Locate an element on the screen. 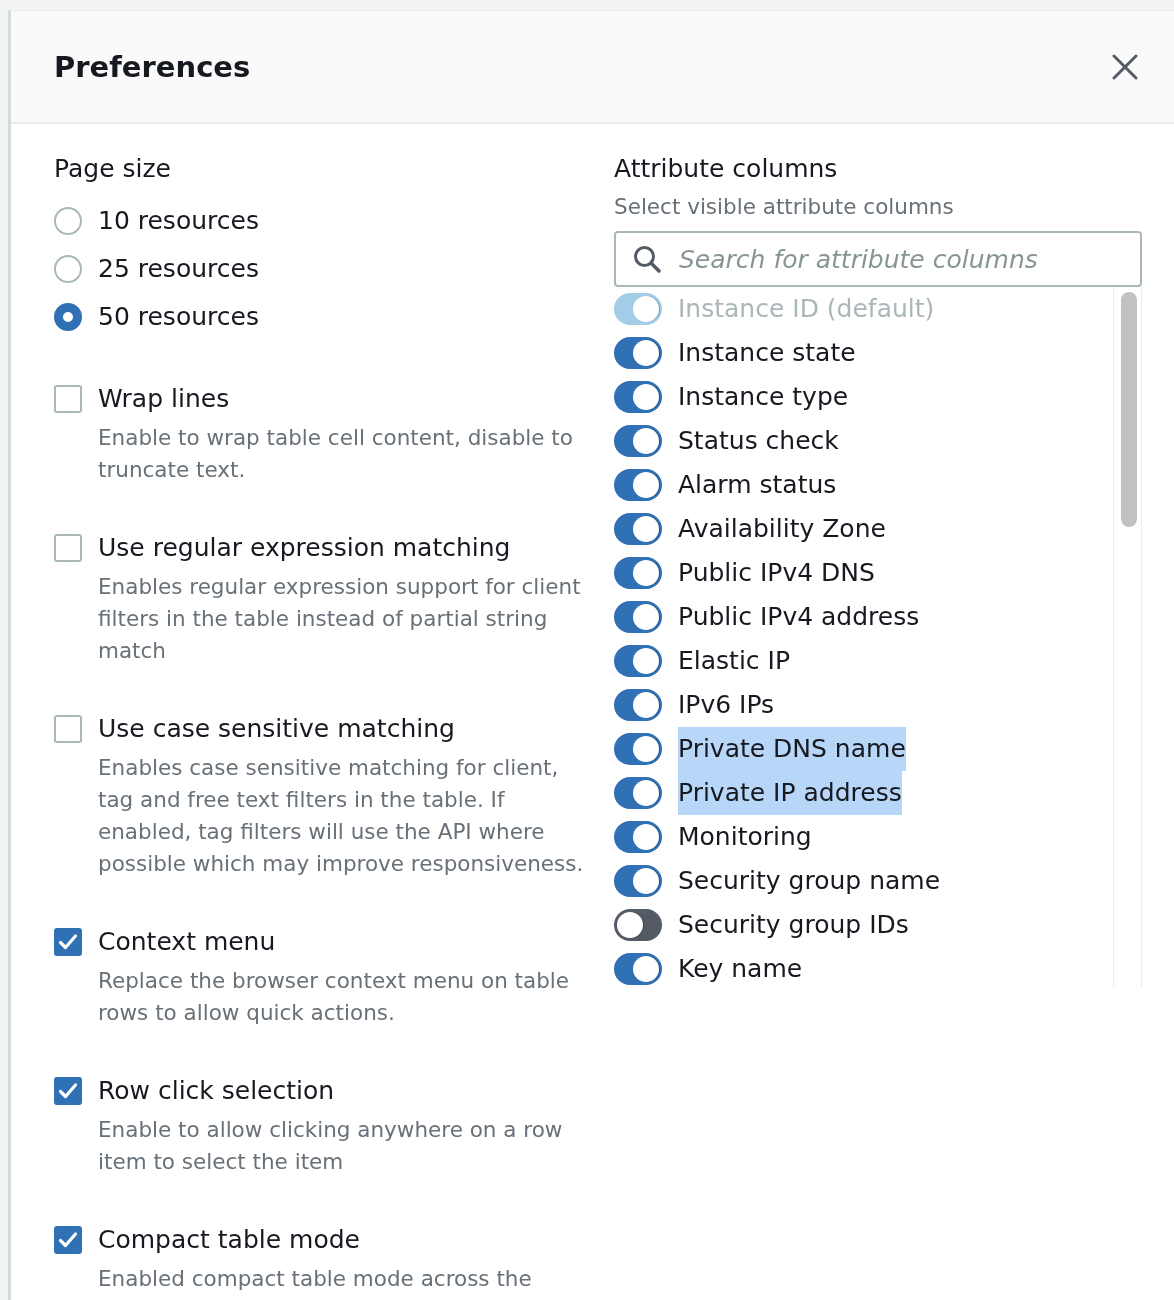 Image resolution: width=1174 pixels, height=1300 pixels. section-label: Attribute columns is located at coordinates (726, 169).